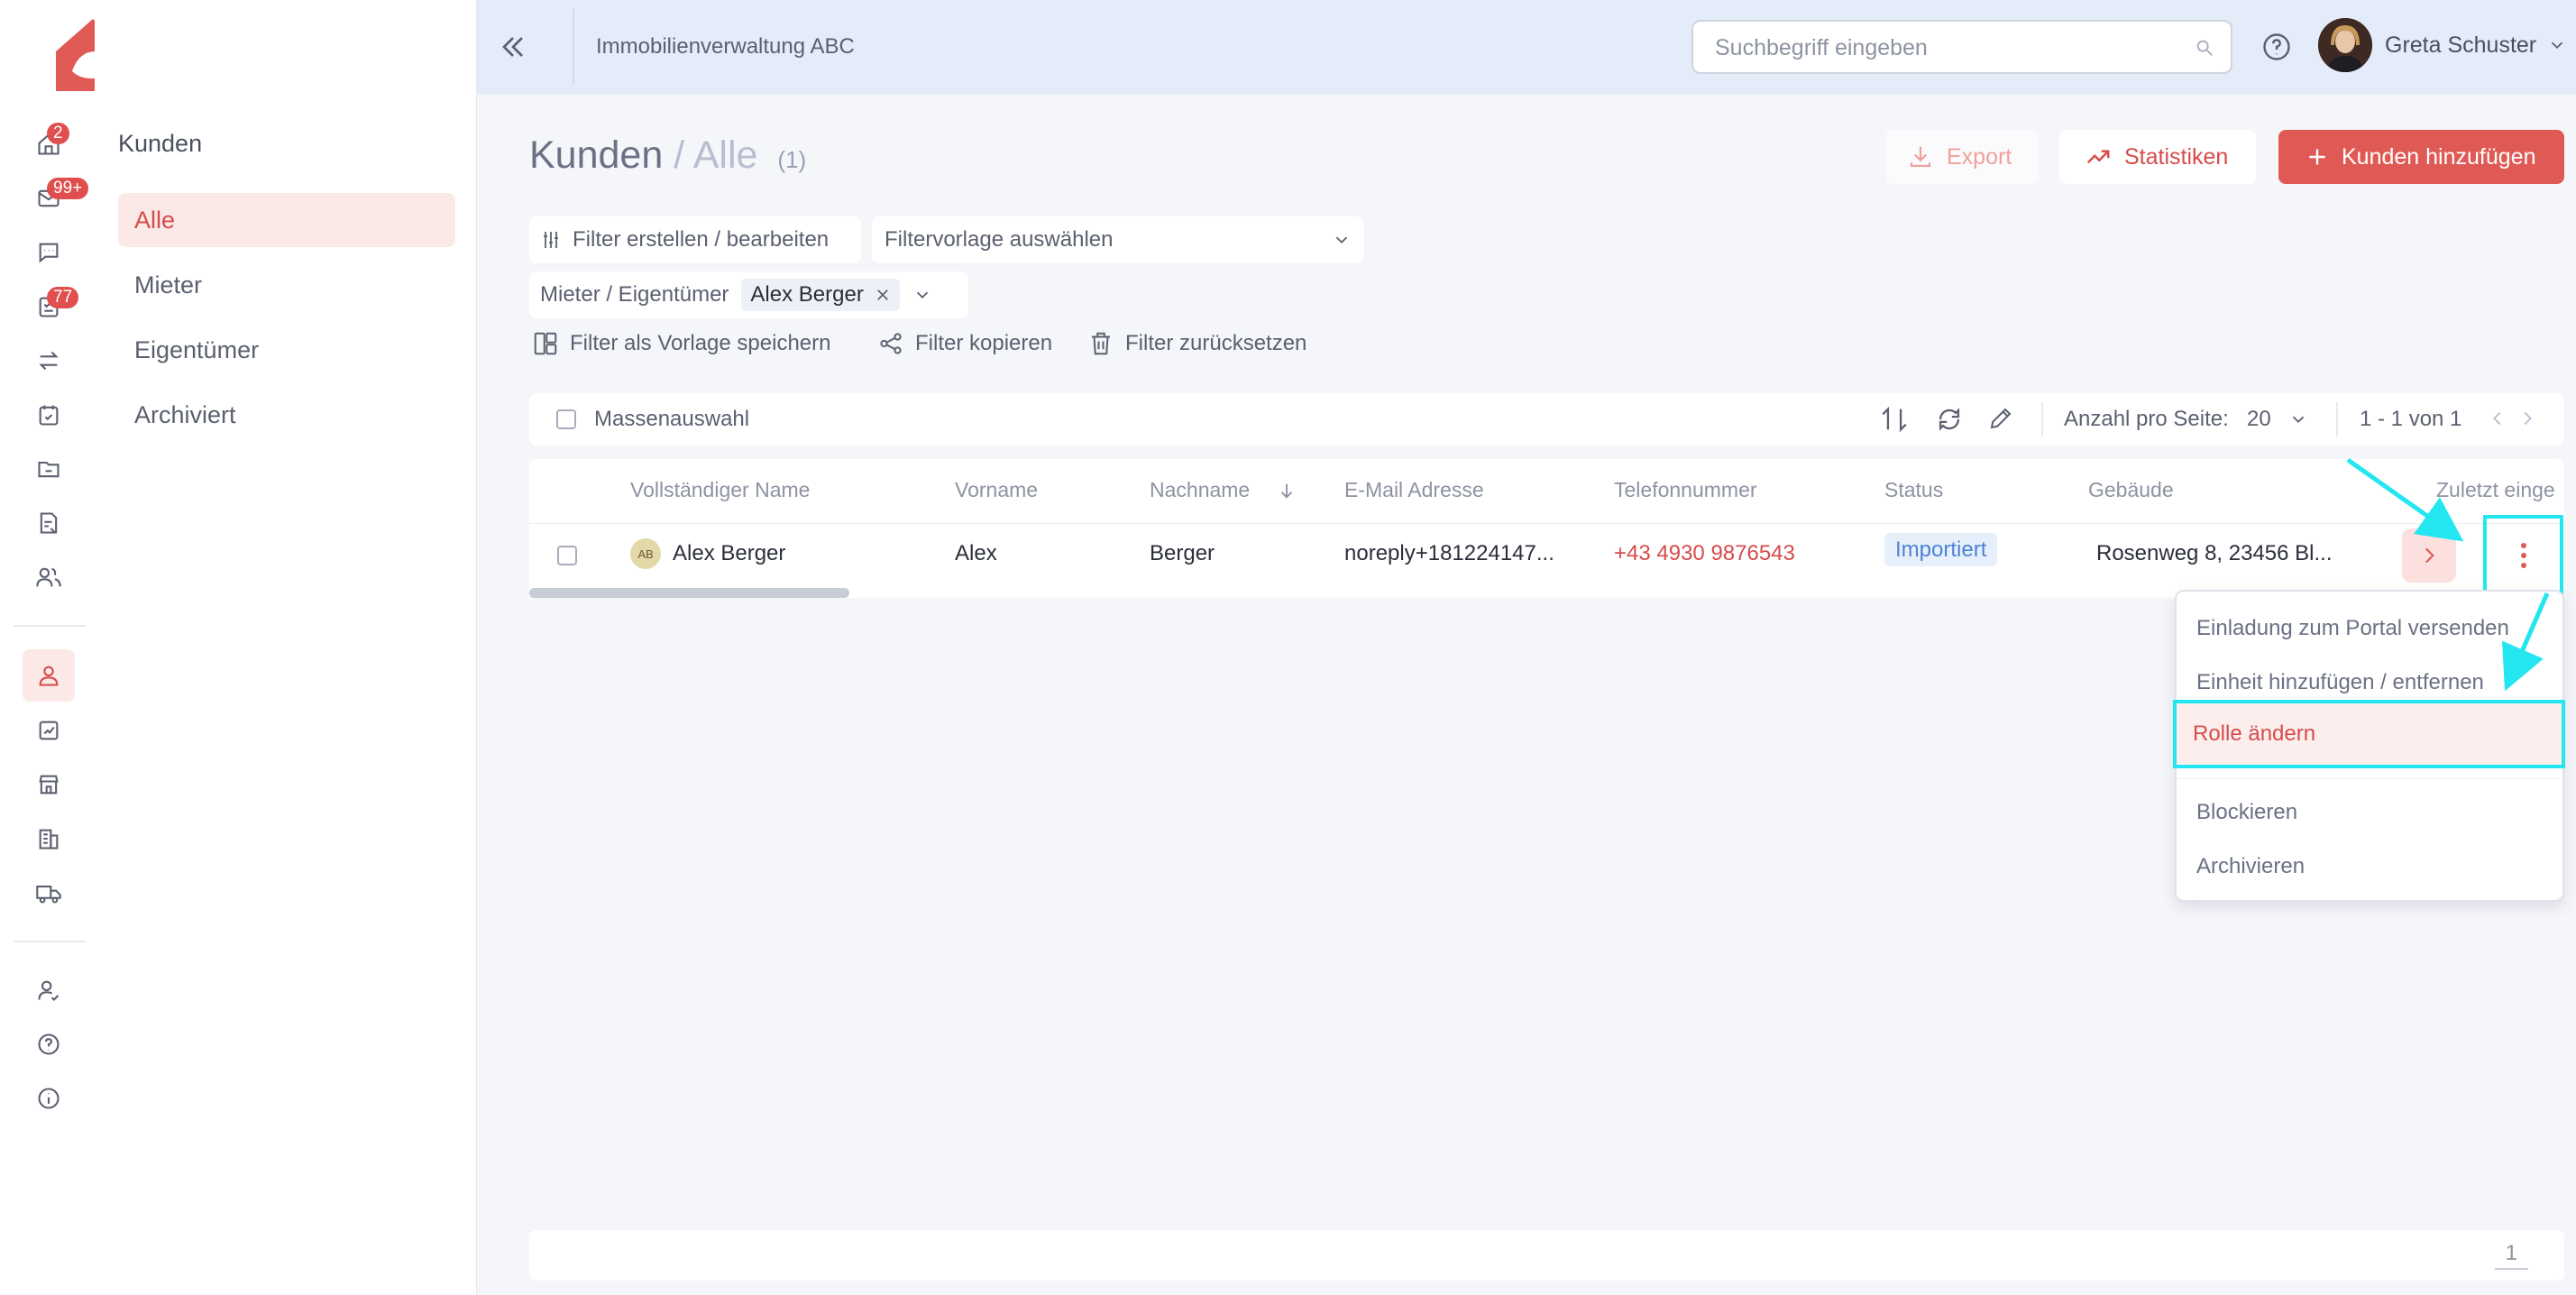 The height and width of the screenshot is (1295, 2576). I want to click on table-header-divider, so click(1546, 523).